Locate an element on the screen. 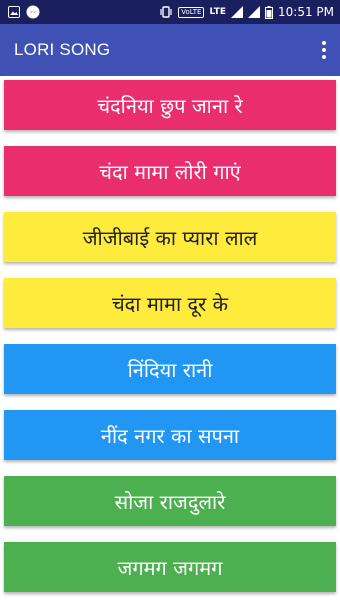  song-button: सोजा राजदुलारे is located at coordinates (170, 501).